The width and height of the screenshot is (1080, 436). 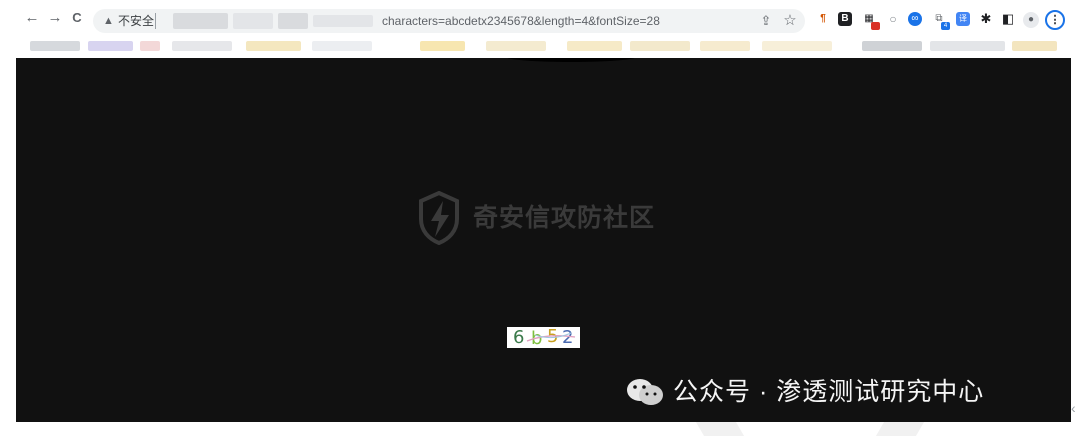 What do you see at coordinates (963, 19) in the screenshot?
I see `extension-translate-icon: 译` at bounding box center [963, 19].